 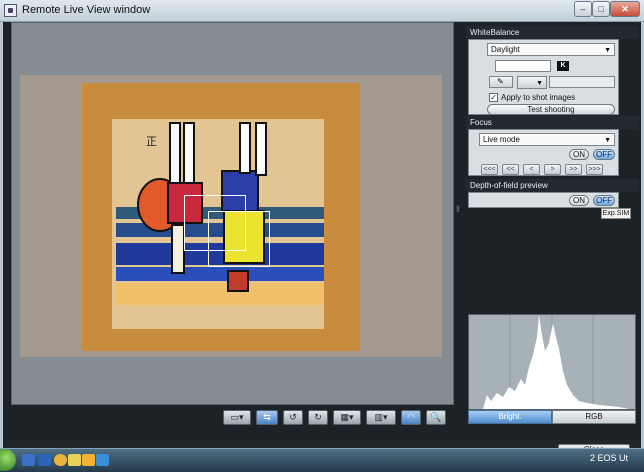 What do you see at coordinates (458, 209) in the screenshot?
I see `panel-splitter: ‖` at bounding box center [458, 209].